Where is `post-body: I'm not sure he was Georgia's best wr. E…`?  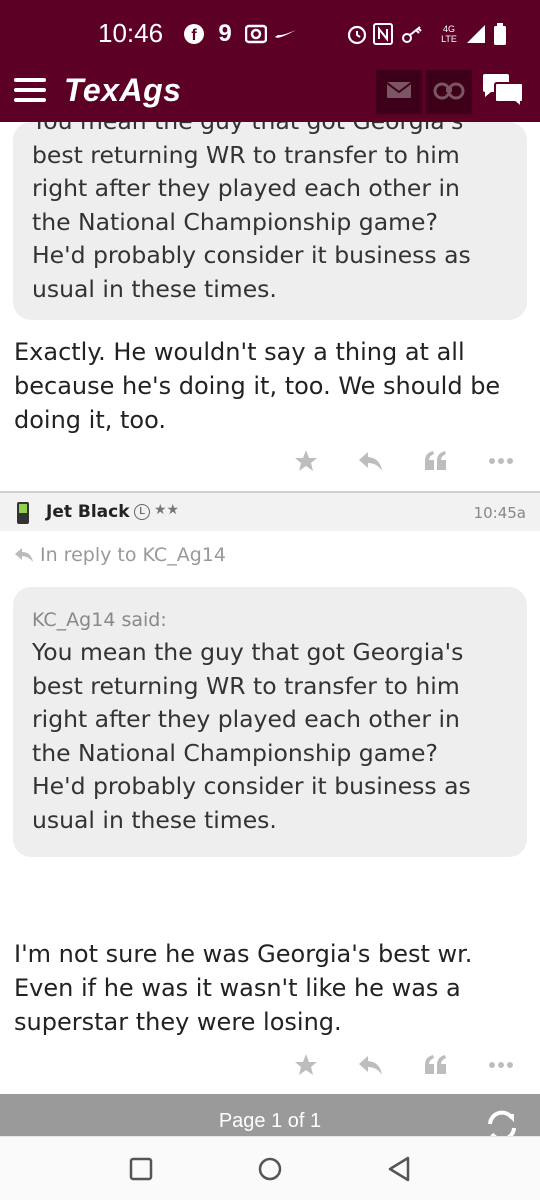 post-body: I'm not sure he was Georgia's best wr. E… is located at coordinates (243, 988).